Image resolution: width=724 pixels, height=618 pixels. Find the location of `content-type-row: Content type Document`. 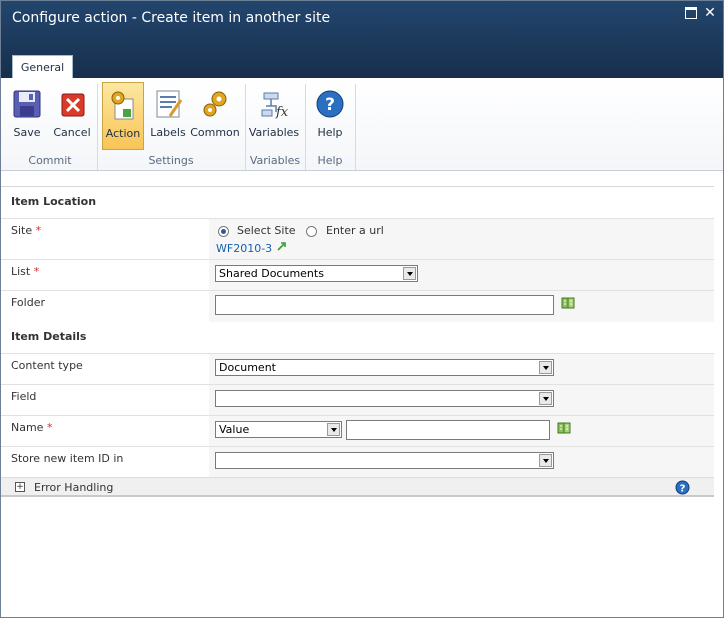

content-type-row: Content type Document is located at coordinates (357, 368).